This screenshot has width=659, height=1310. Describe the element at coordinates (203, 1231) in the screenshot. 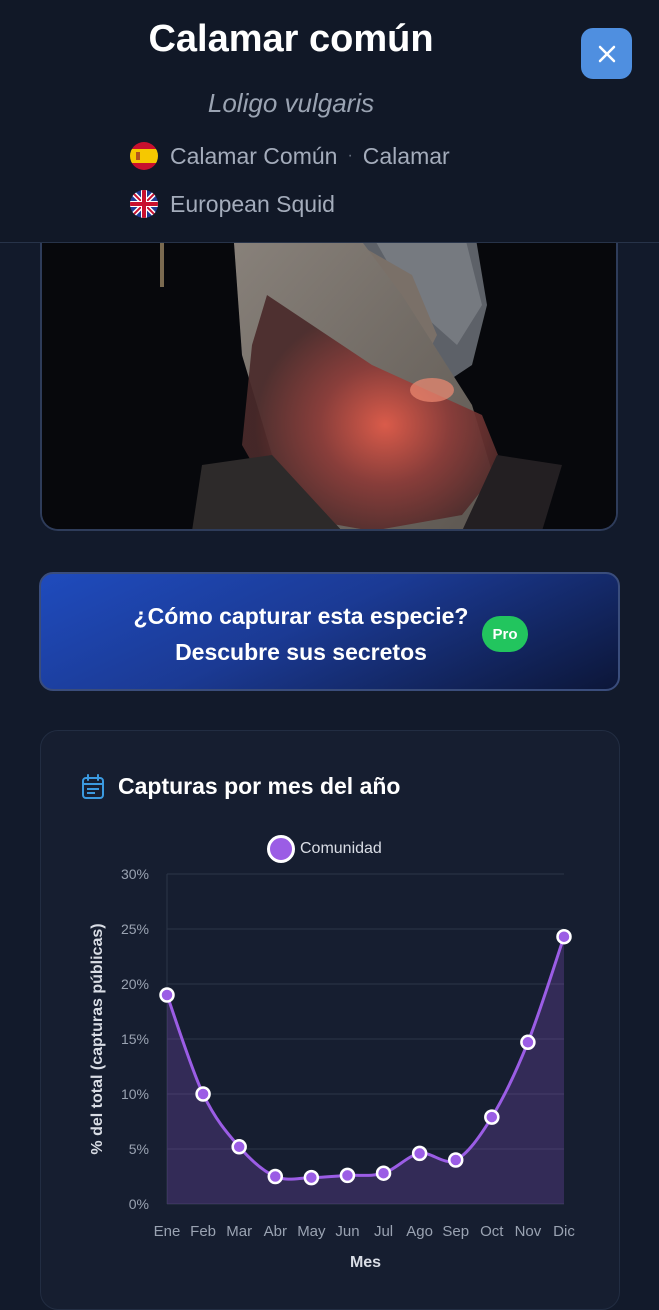

I see `x-tick-label: Feb` at that location.